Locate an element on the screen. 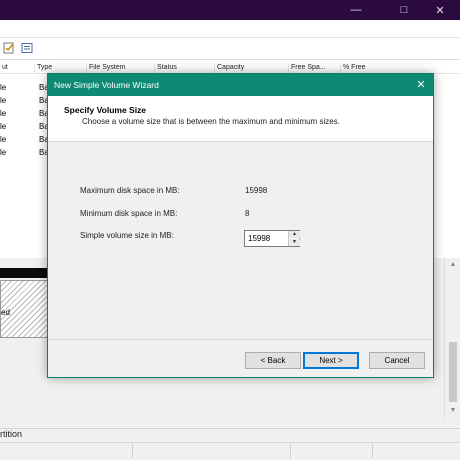 Image resolution: width=460 pixels, height=460 pixels. legend-label: rtition is located at coordinates (11, 434).